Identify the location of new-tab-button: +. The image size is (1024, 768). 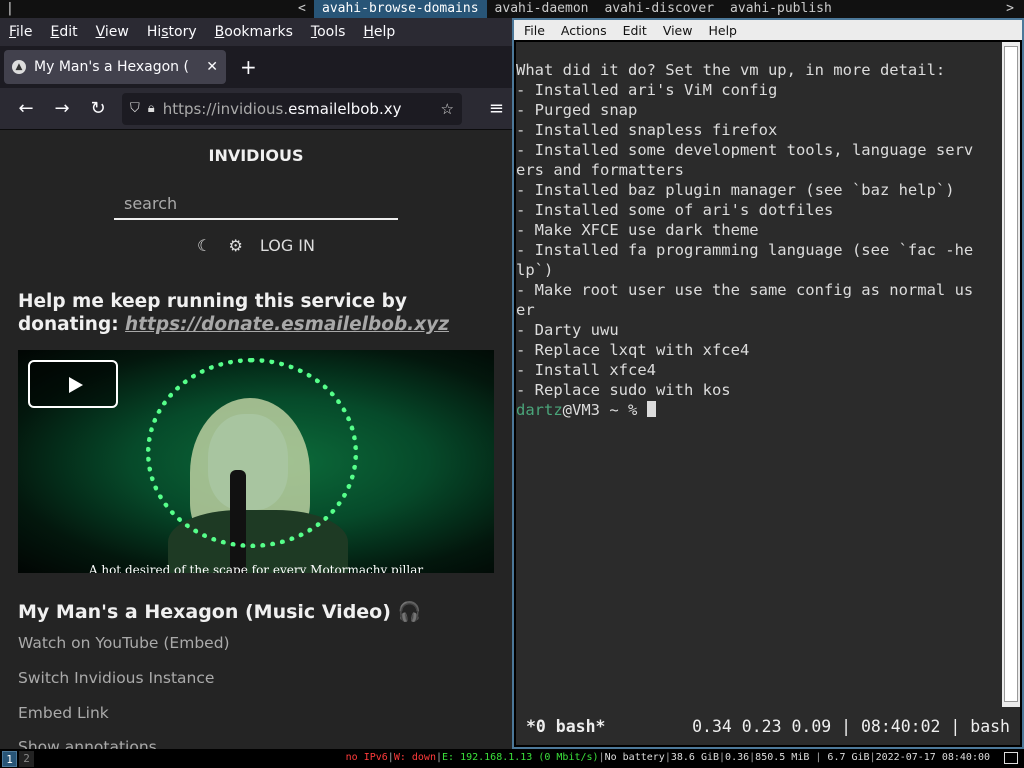
(248, 67).